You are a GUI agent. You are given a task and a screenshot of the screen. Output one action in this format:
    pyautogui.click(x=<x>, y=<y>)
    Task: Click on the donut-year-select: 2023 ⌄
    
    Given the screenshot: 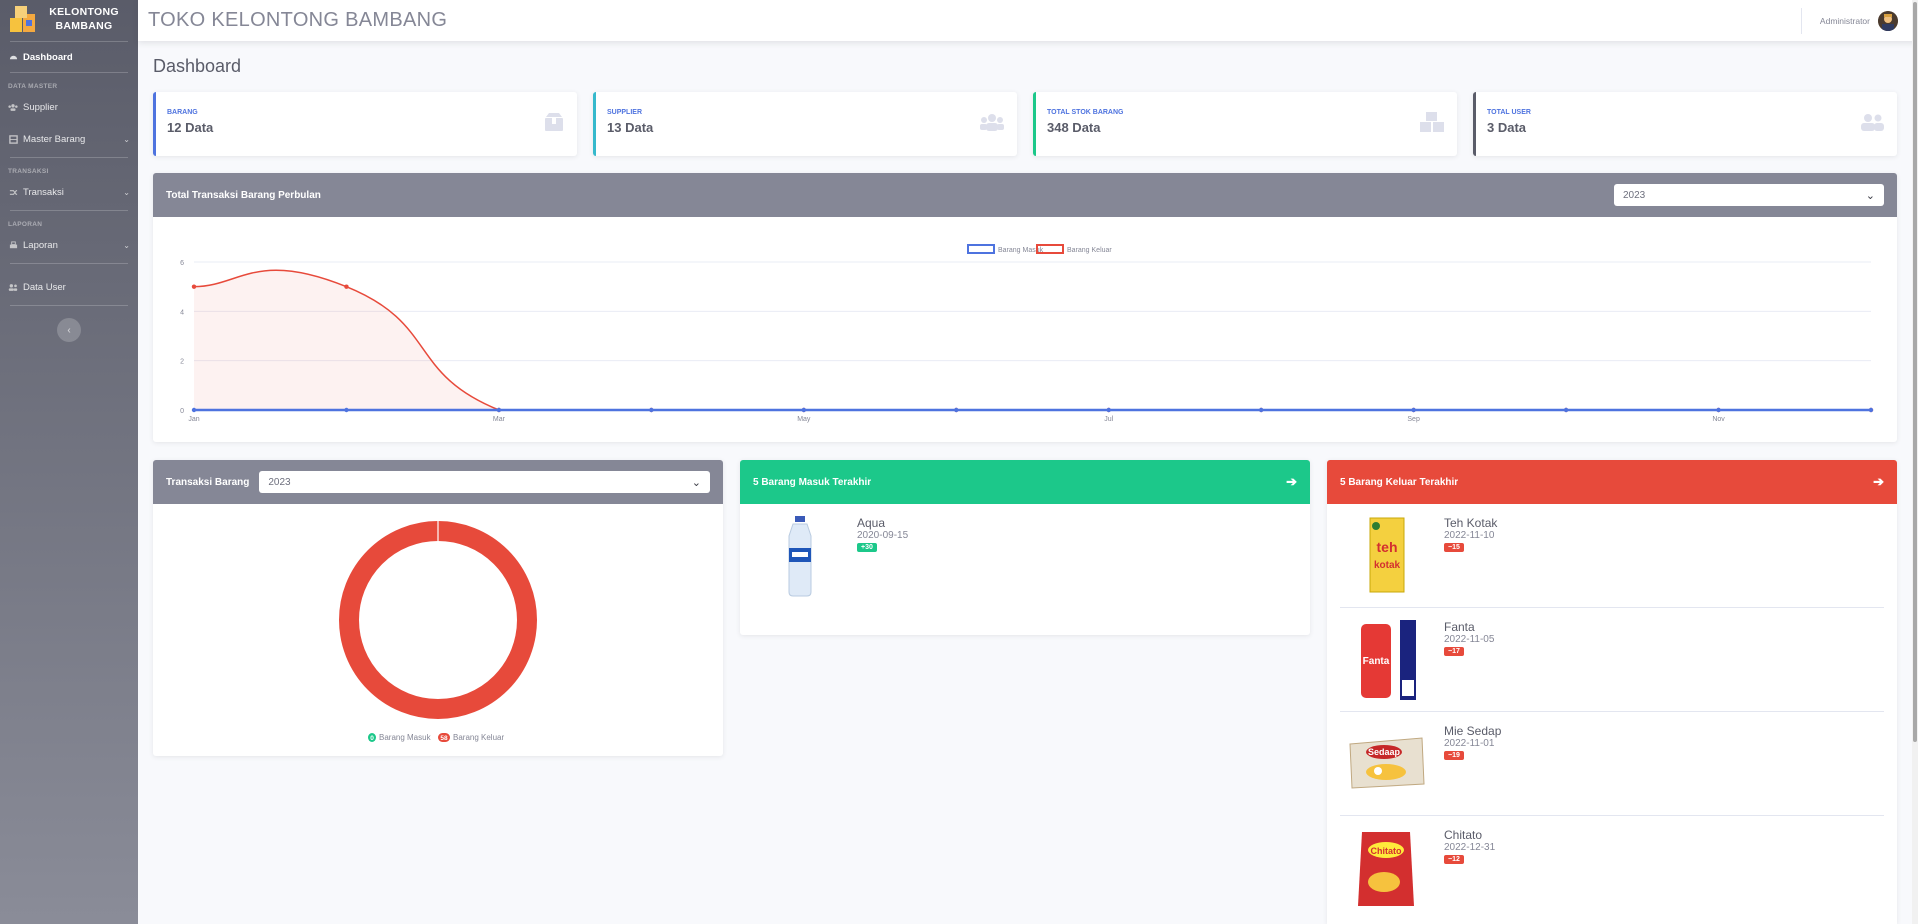 What is the action you would take?
    pyautogui.click(x=484, y=482)
    